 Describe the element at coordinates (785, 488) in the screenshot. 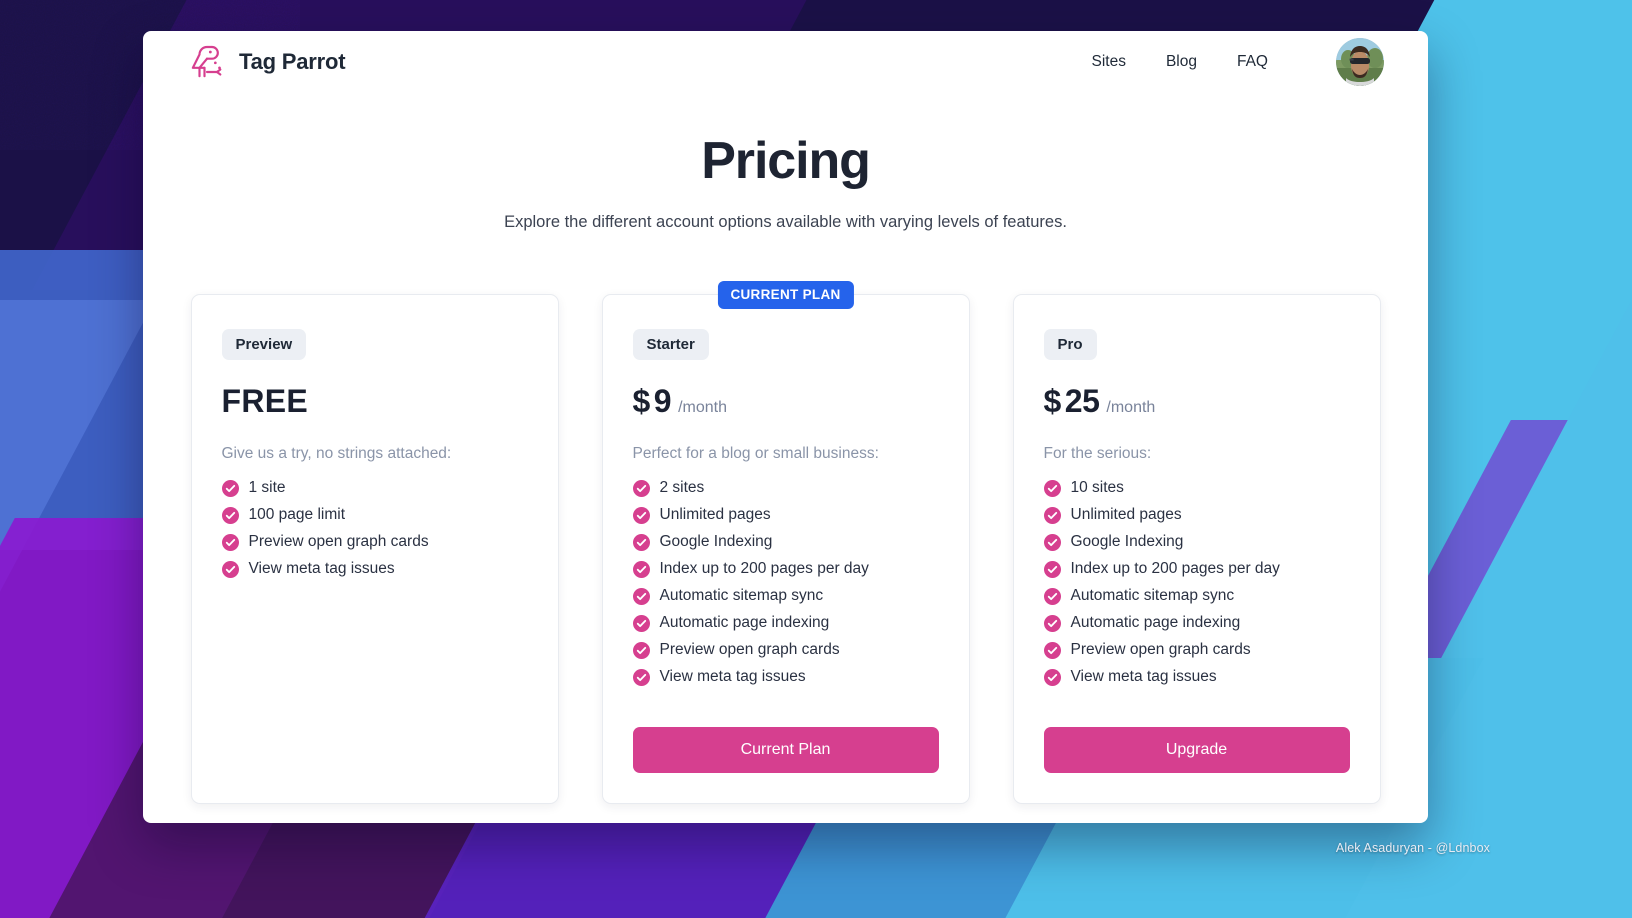

I see `feature-item: 2 sites` at that location.